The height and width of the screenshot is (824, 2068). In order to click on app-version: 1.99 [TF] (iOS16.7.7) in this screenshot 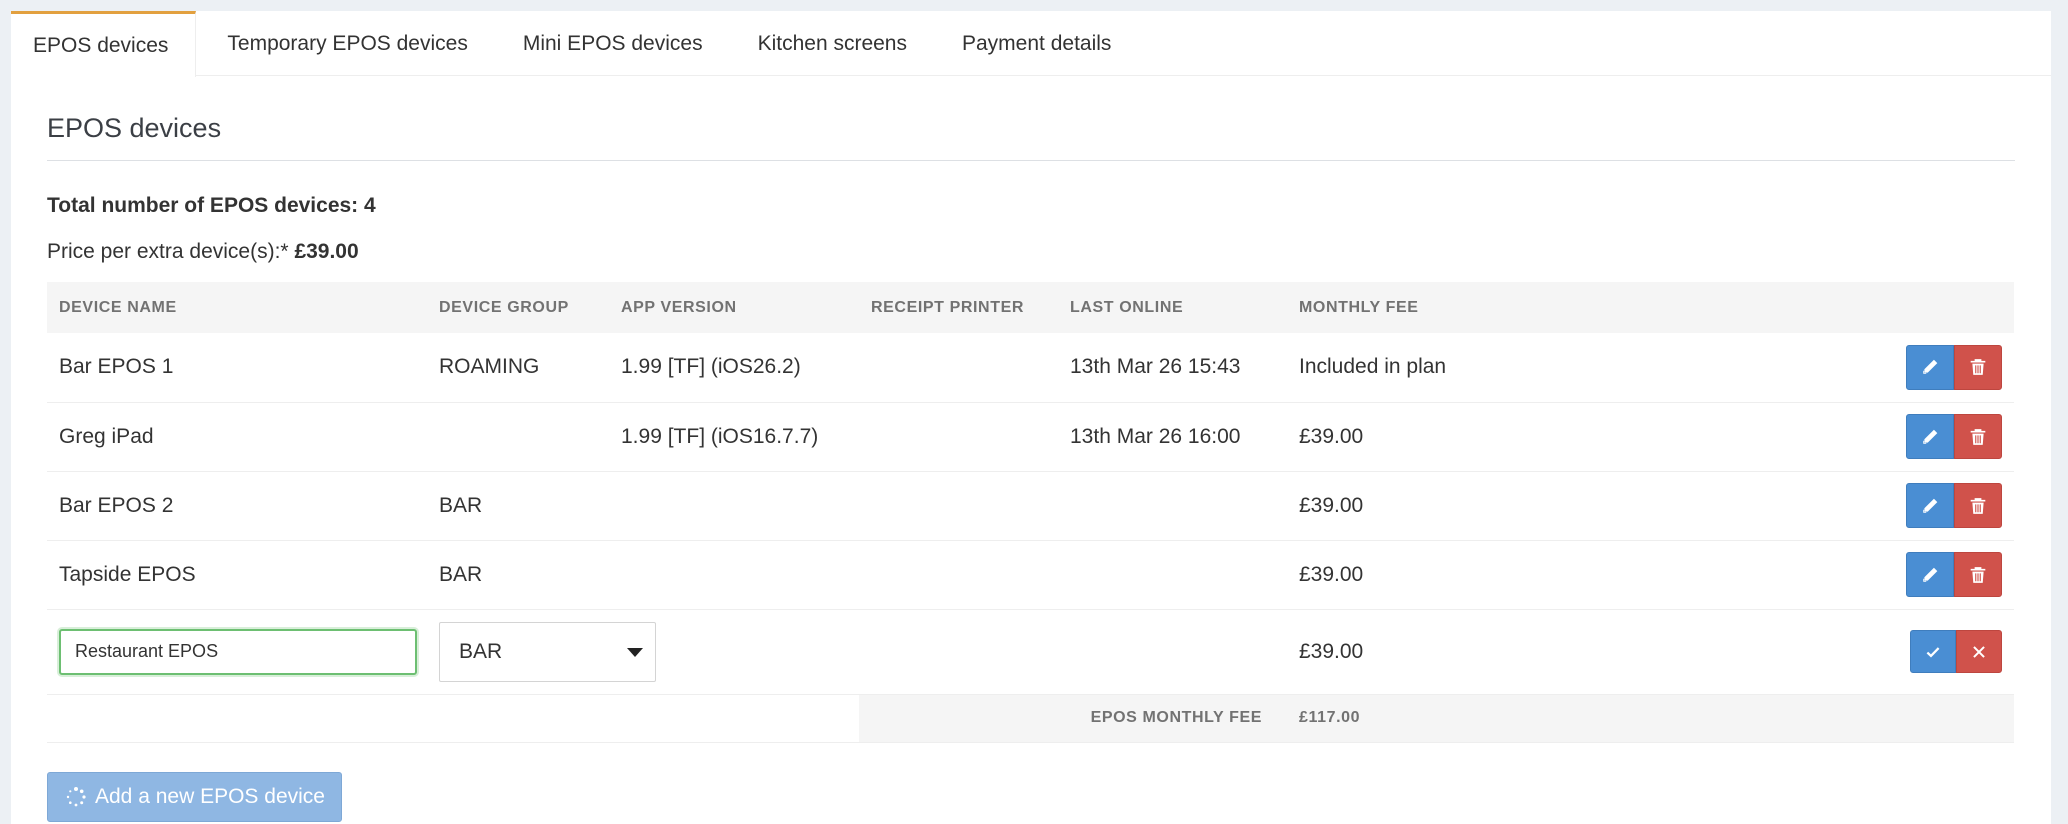, I will do `click(720, 436)`.